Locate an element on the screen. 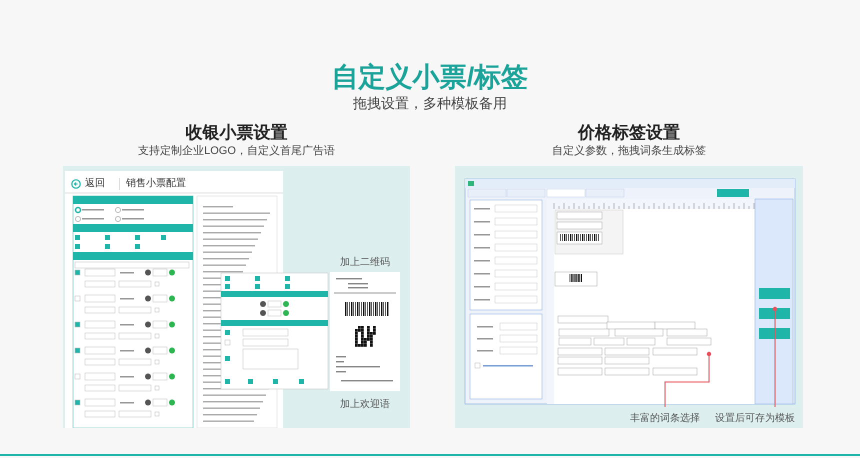  callout-label: 加上欢迎语 is located at coordinates (365, 405).